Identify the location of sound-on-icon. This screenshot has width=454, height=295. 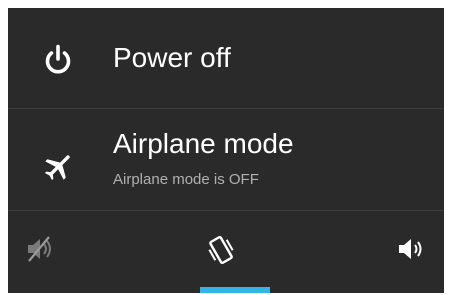
(410, 249).